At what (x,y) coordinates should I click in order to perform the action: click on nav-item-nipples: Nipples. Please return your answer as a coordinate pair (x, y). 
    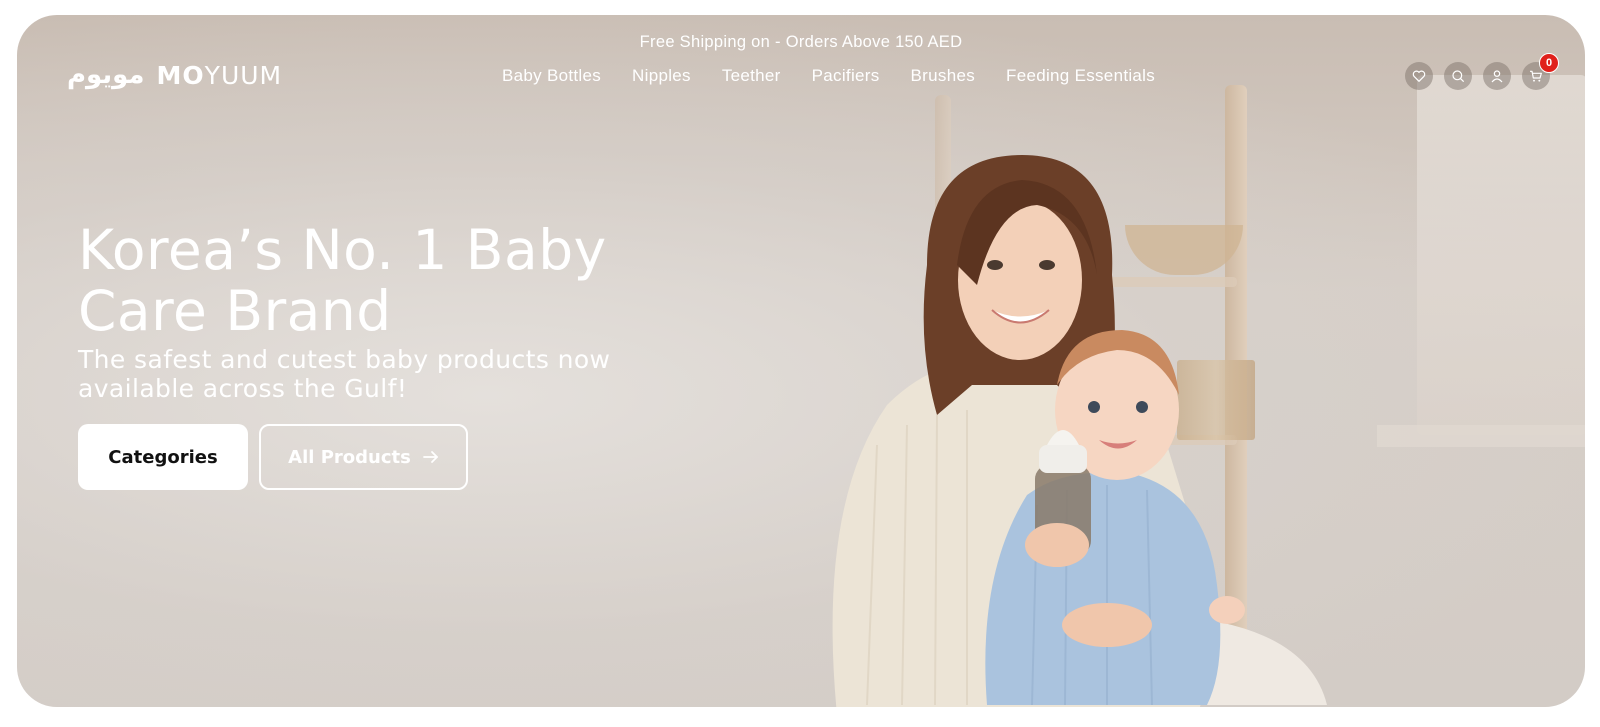
    Looking at the image, I should click on (661, 76).